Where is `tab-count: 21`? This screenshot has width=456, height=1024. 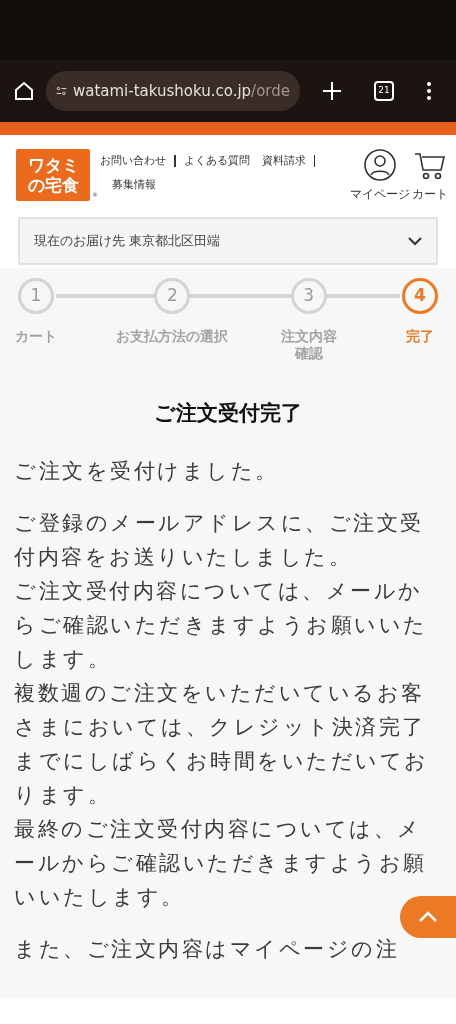 tab-count: 21 is located at coordinates (384, 91).